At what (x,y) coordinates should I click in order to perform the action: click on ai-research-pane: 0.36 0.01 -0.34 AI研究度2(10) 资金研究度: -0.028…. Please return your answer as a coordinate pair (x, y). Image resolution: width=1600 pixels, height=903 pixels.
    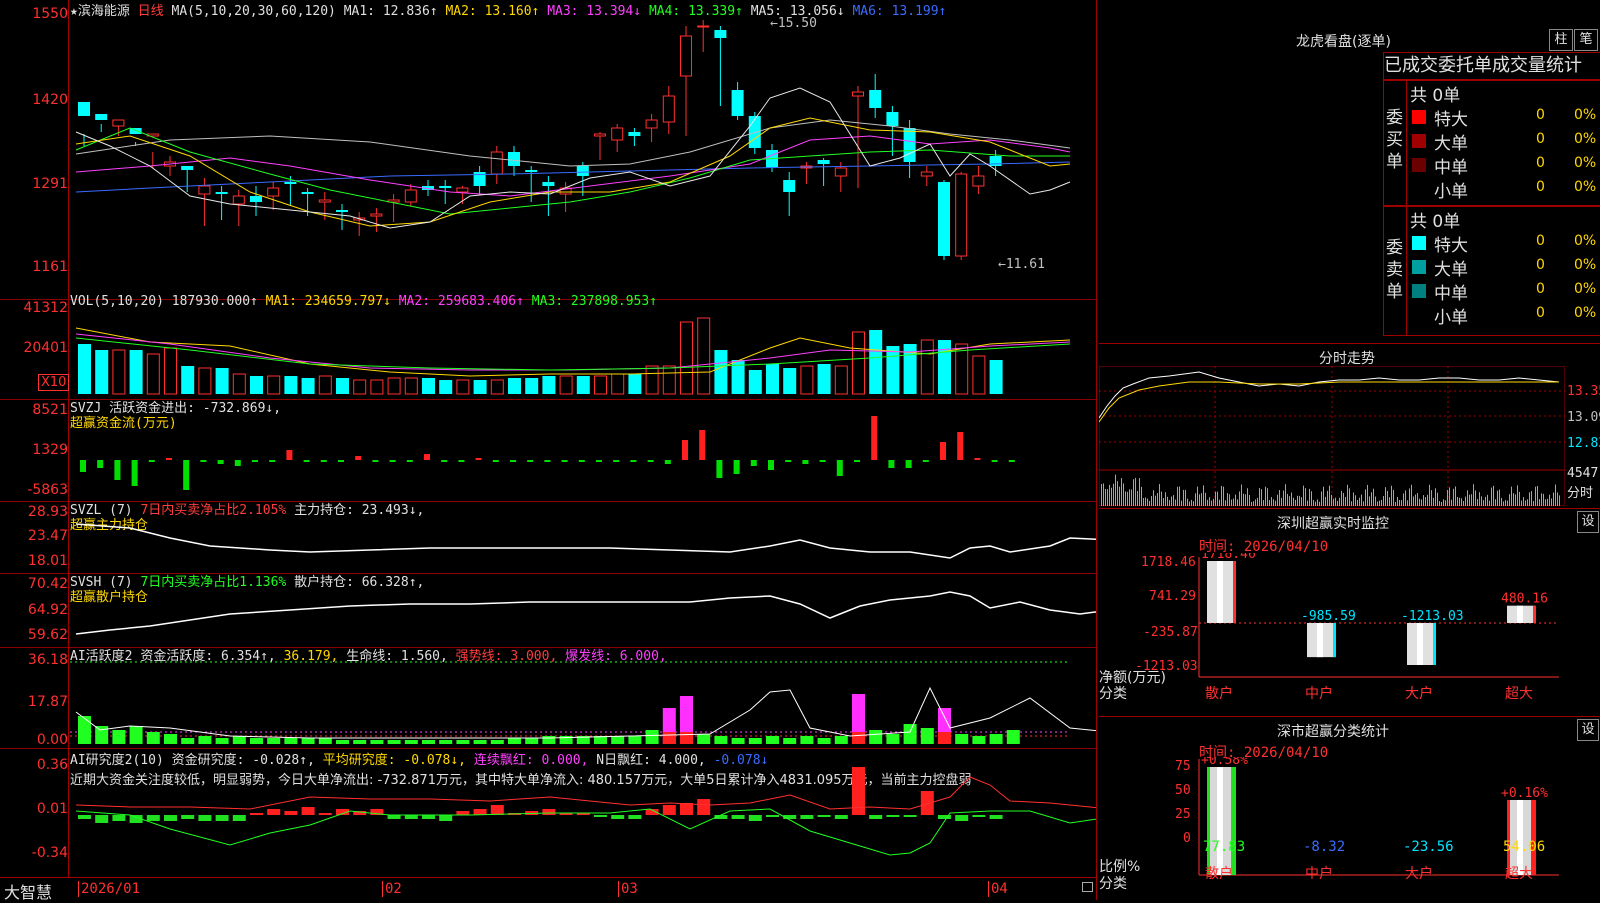
    Looking at the image, I should click on (548, 813).